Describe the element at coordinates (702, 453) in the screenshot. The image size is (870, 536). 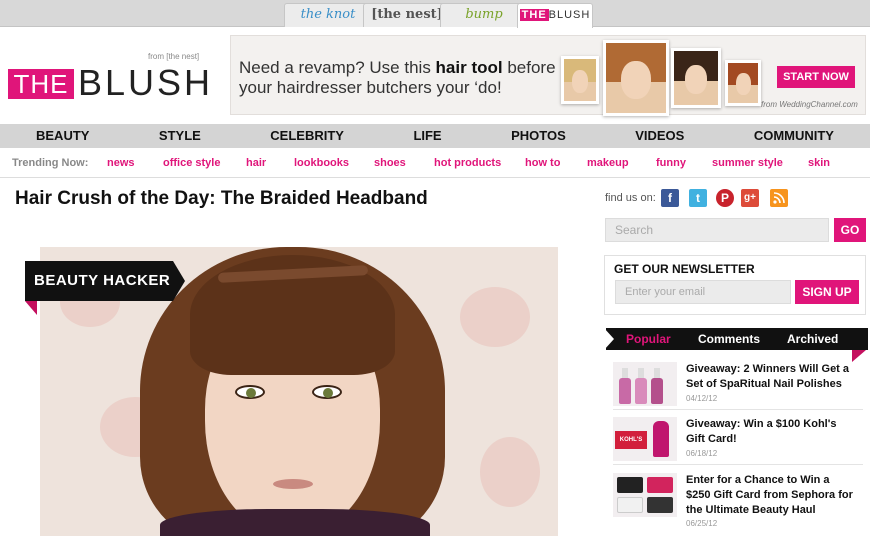
I see `item-date: 06/18/12` at that location.